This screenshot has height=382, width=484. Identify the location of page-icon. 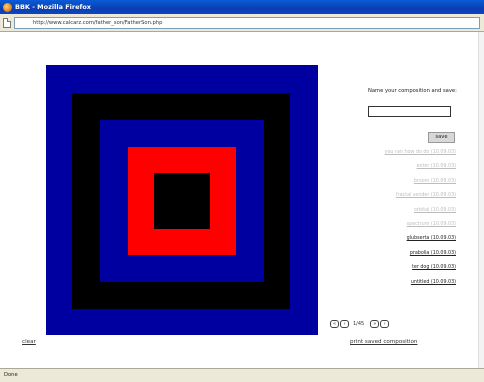
(7, 23).